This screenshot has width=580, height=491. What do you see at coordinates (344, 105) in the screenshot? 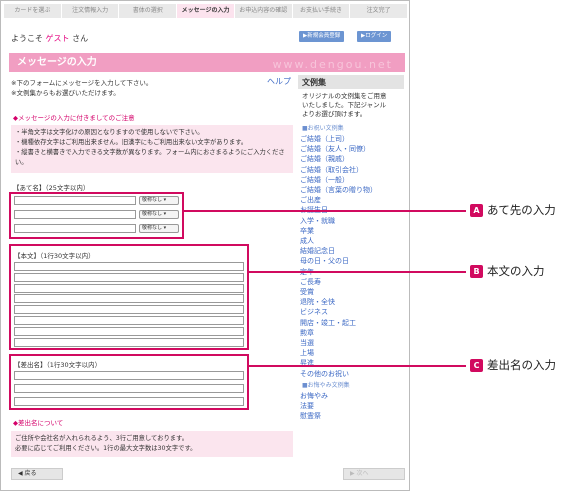
I see `sidebar-desc-line: いたしました。下記ジャンル` at bounding box center [344, 105].